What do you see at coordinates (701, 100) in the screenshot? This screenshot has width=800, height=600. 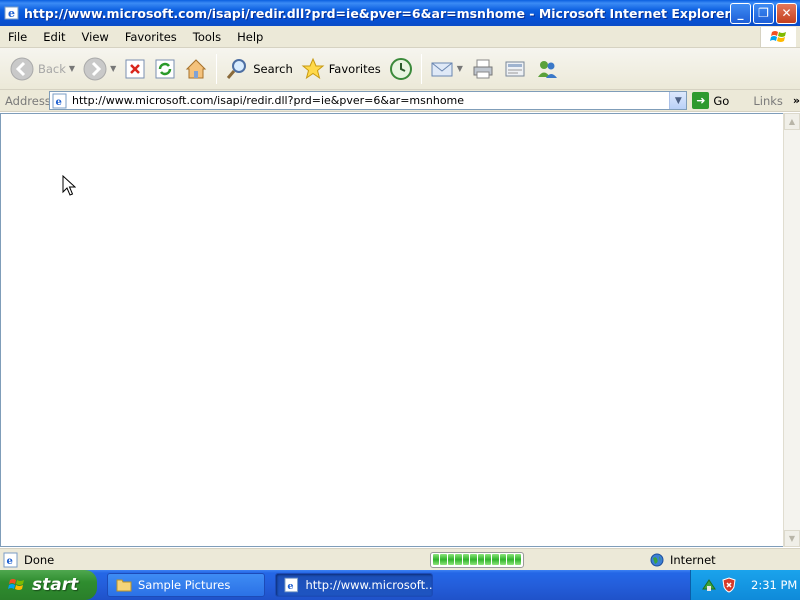 I see `go-arrow-icon: ➜` at bounding box center [701, 100].